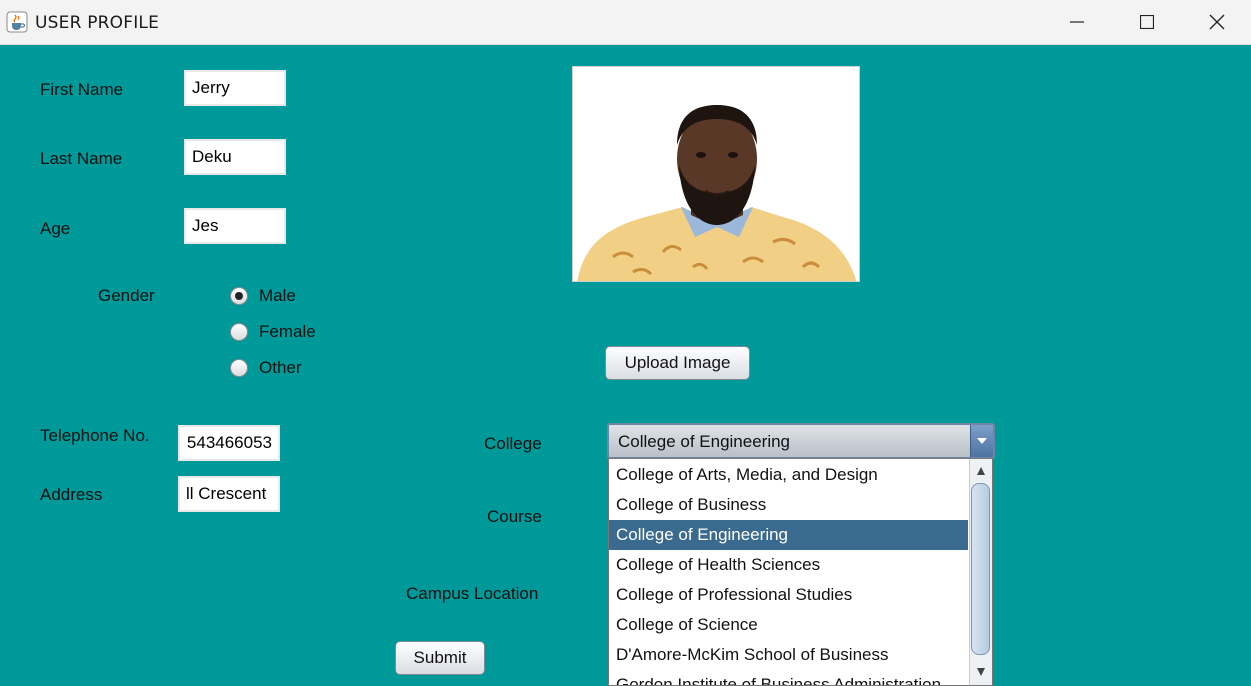  I want to click on close-icon, so click(1217, 22).